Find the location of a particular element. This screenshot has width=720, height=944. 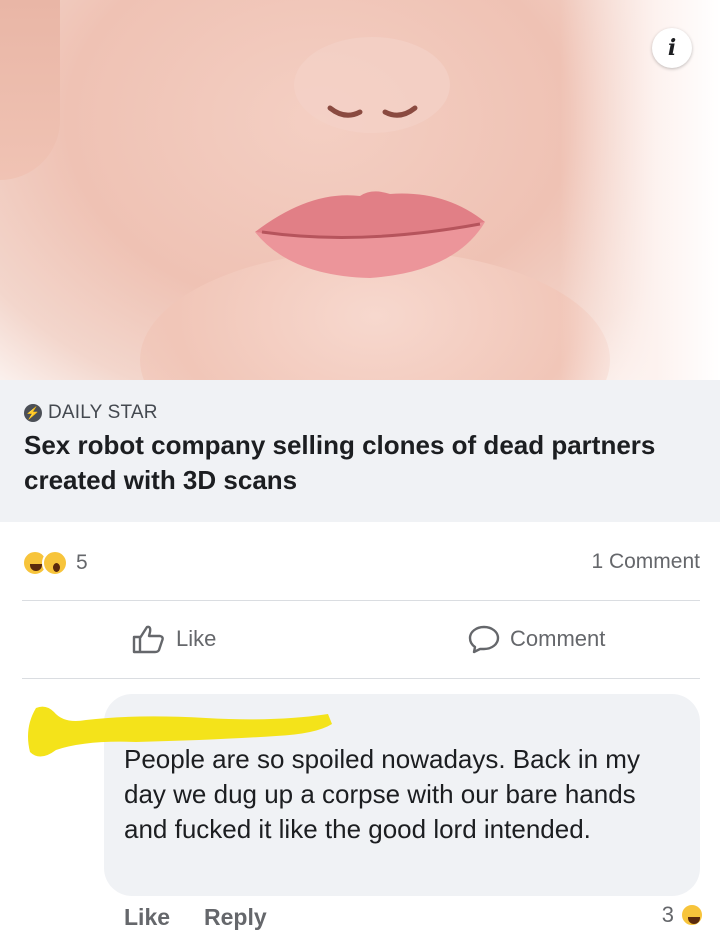

haha-emoji-icon is located at coordinates (692, 915).